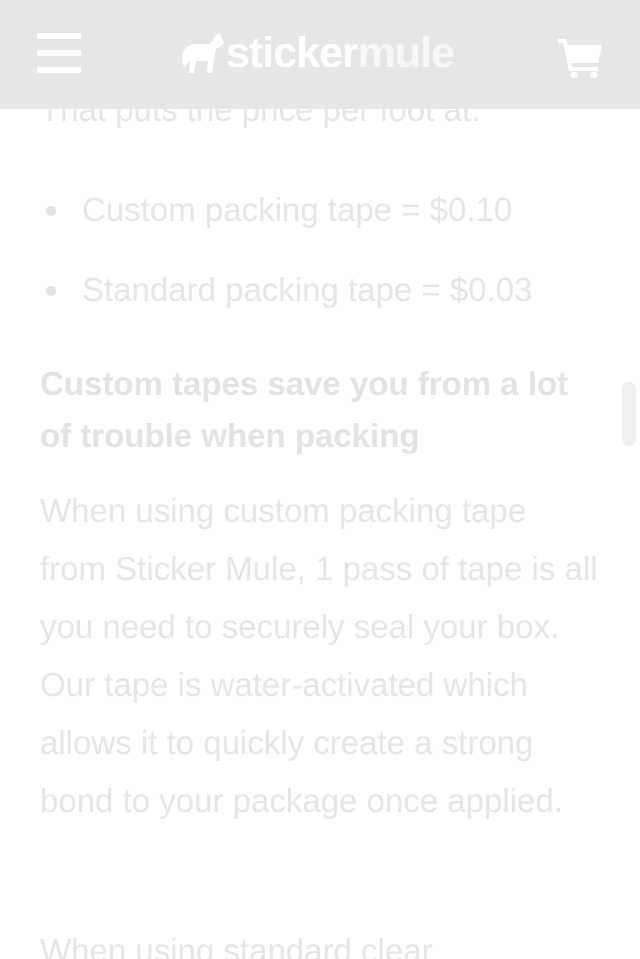 Image resolution: width=640 pixels, height=959 pixels. I want to click on top-nav-bar: sticker mule, so click(320, 54).